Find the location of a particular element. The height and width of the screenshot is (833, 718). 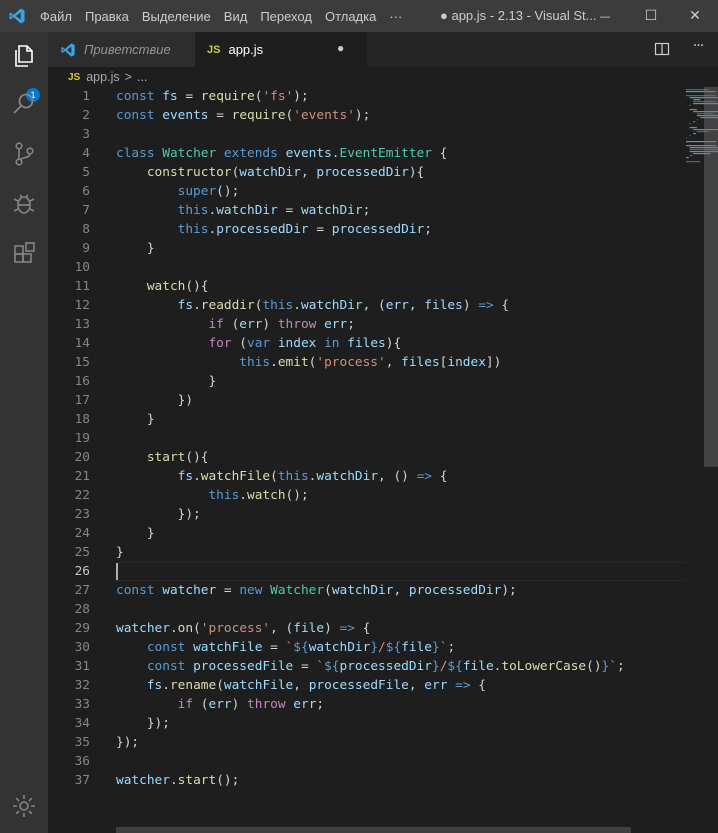

code-line: 13 if (err) throw err; is located at coordinates (343, 324).